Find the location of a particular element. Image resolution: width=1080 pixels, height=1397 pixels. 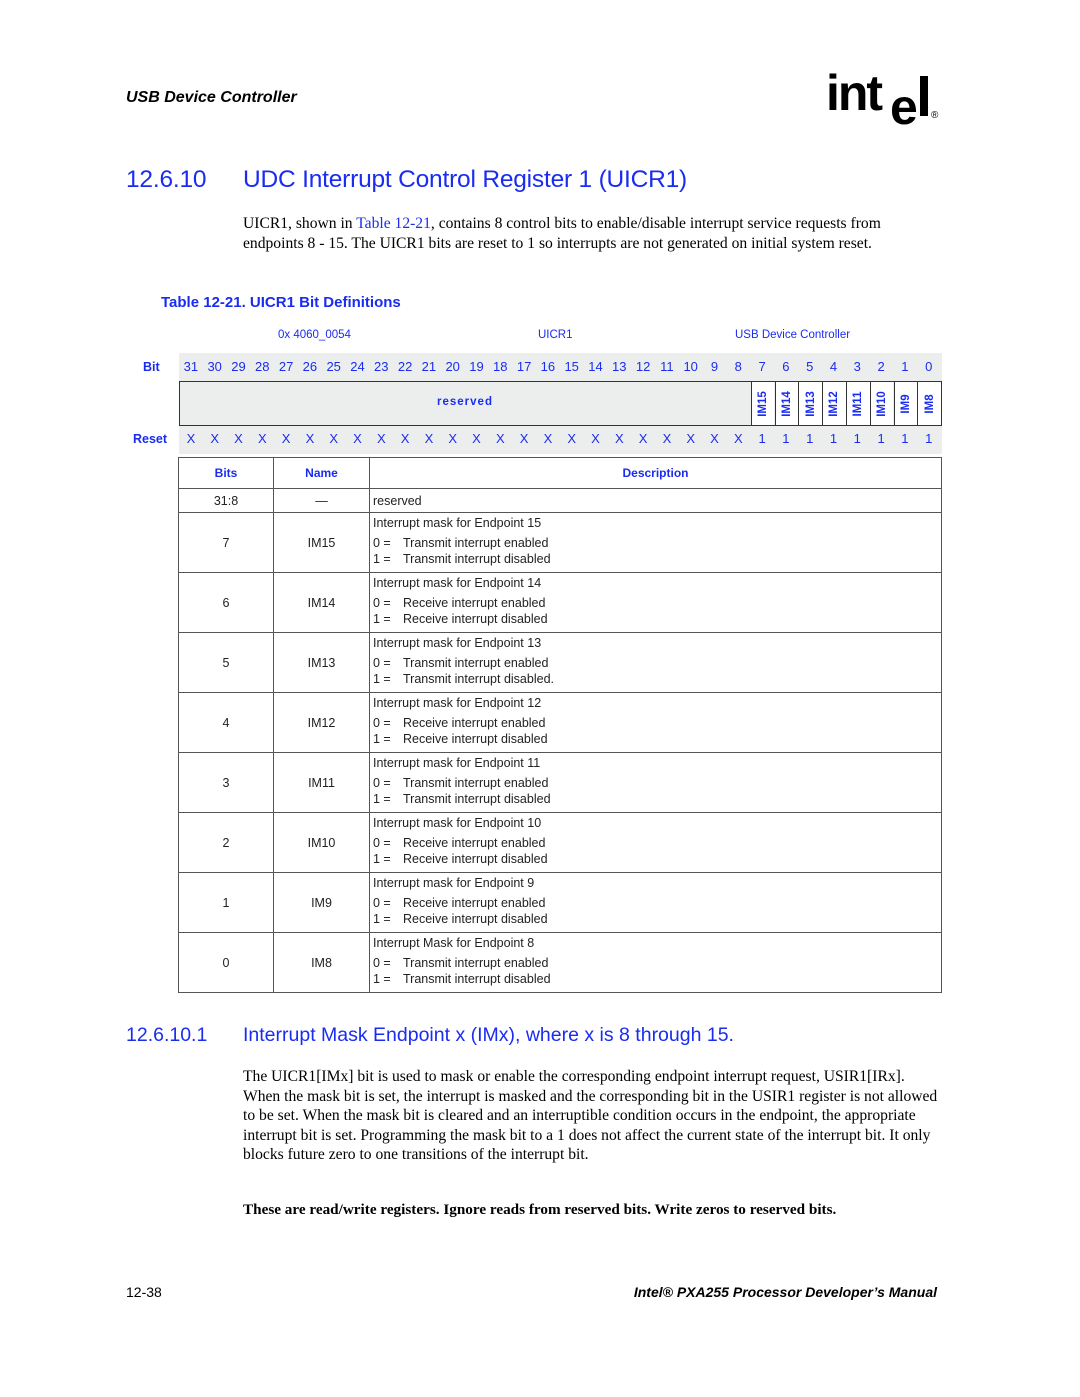

table-header-row: Bits Name Description is located at coordinates (560, 473).